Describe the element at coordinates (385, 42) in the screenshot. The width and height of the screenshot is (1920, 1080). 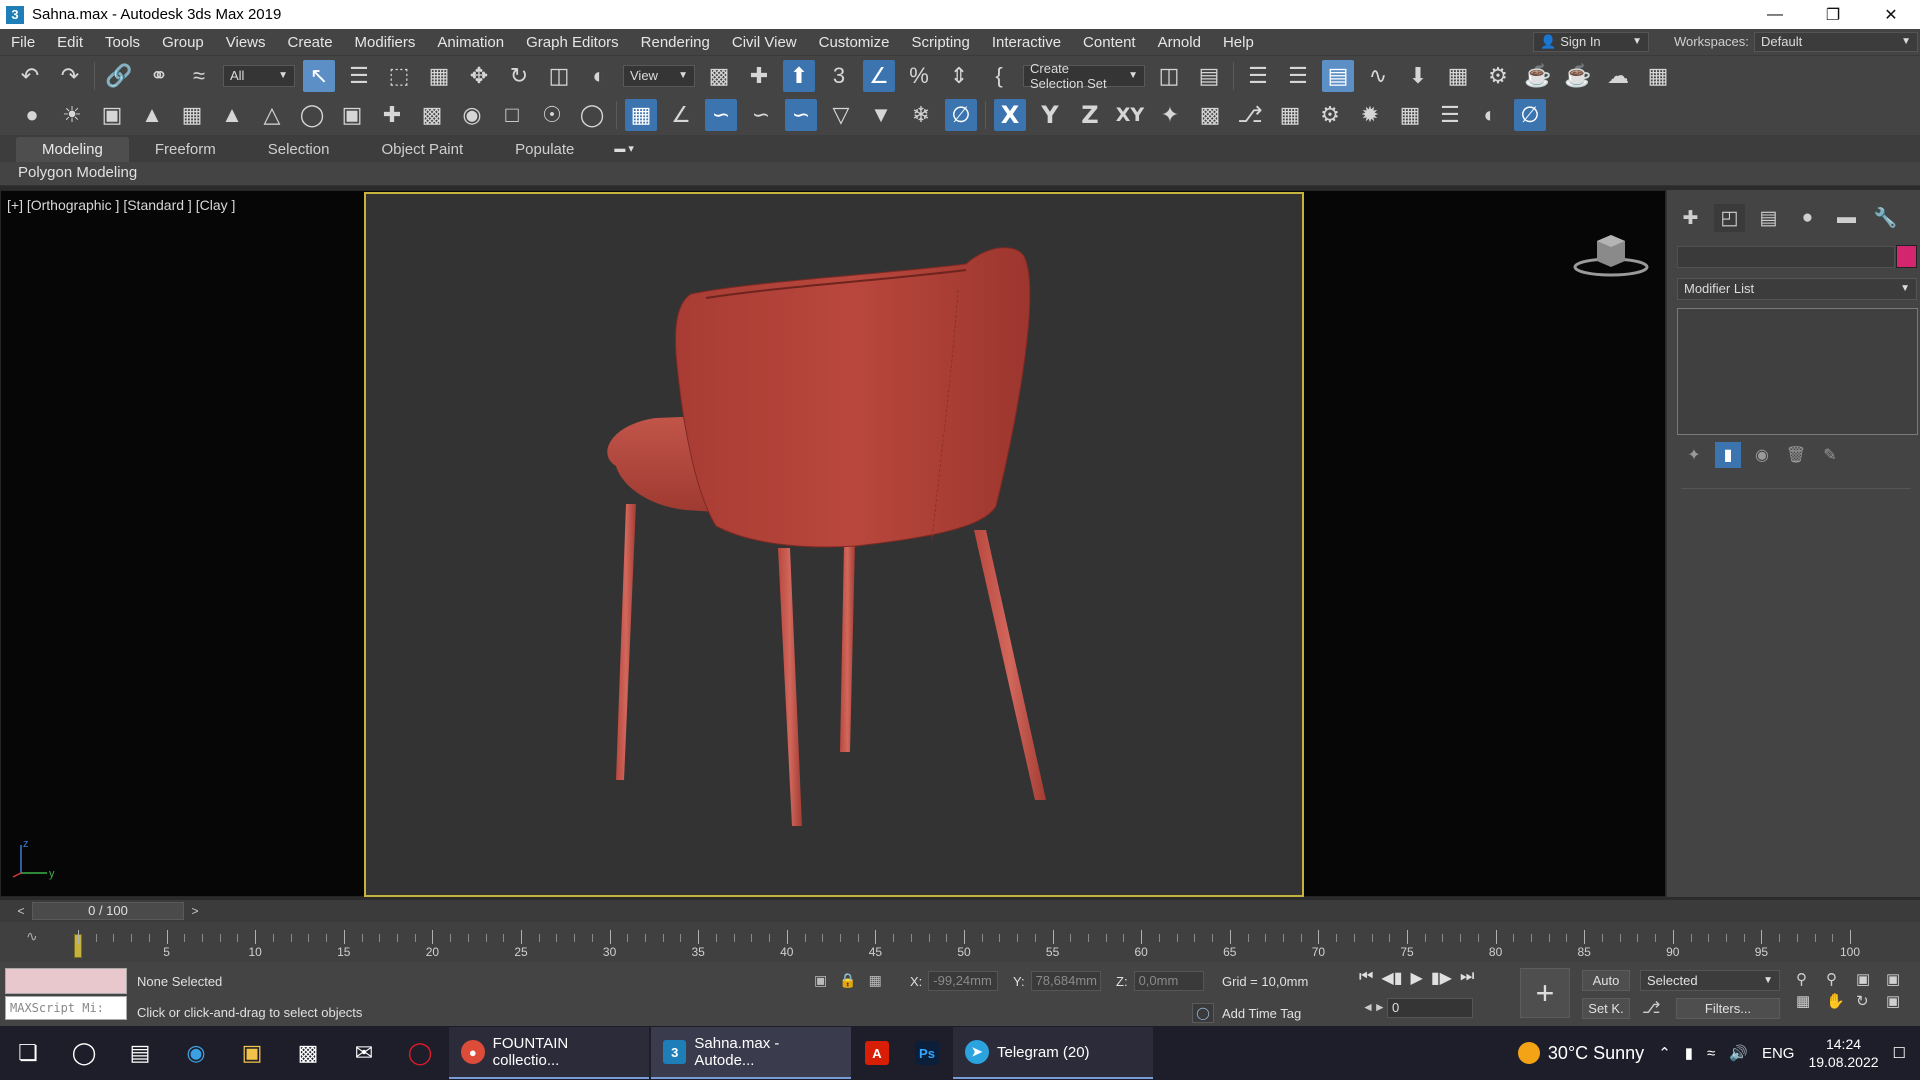
I see `menu-modifiers: Modifiers` at that location.